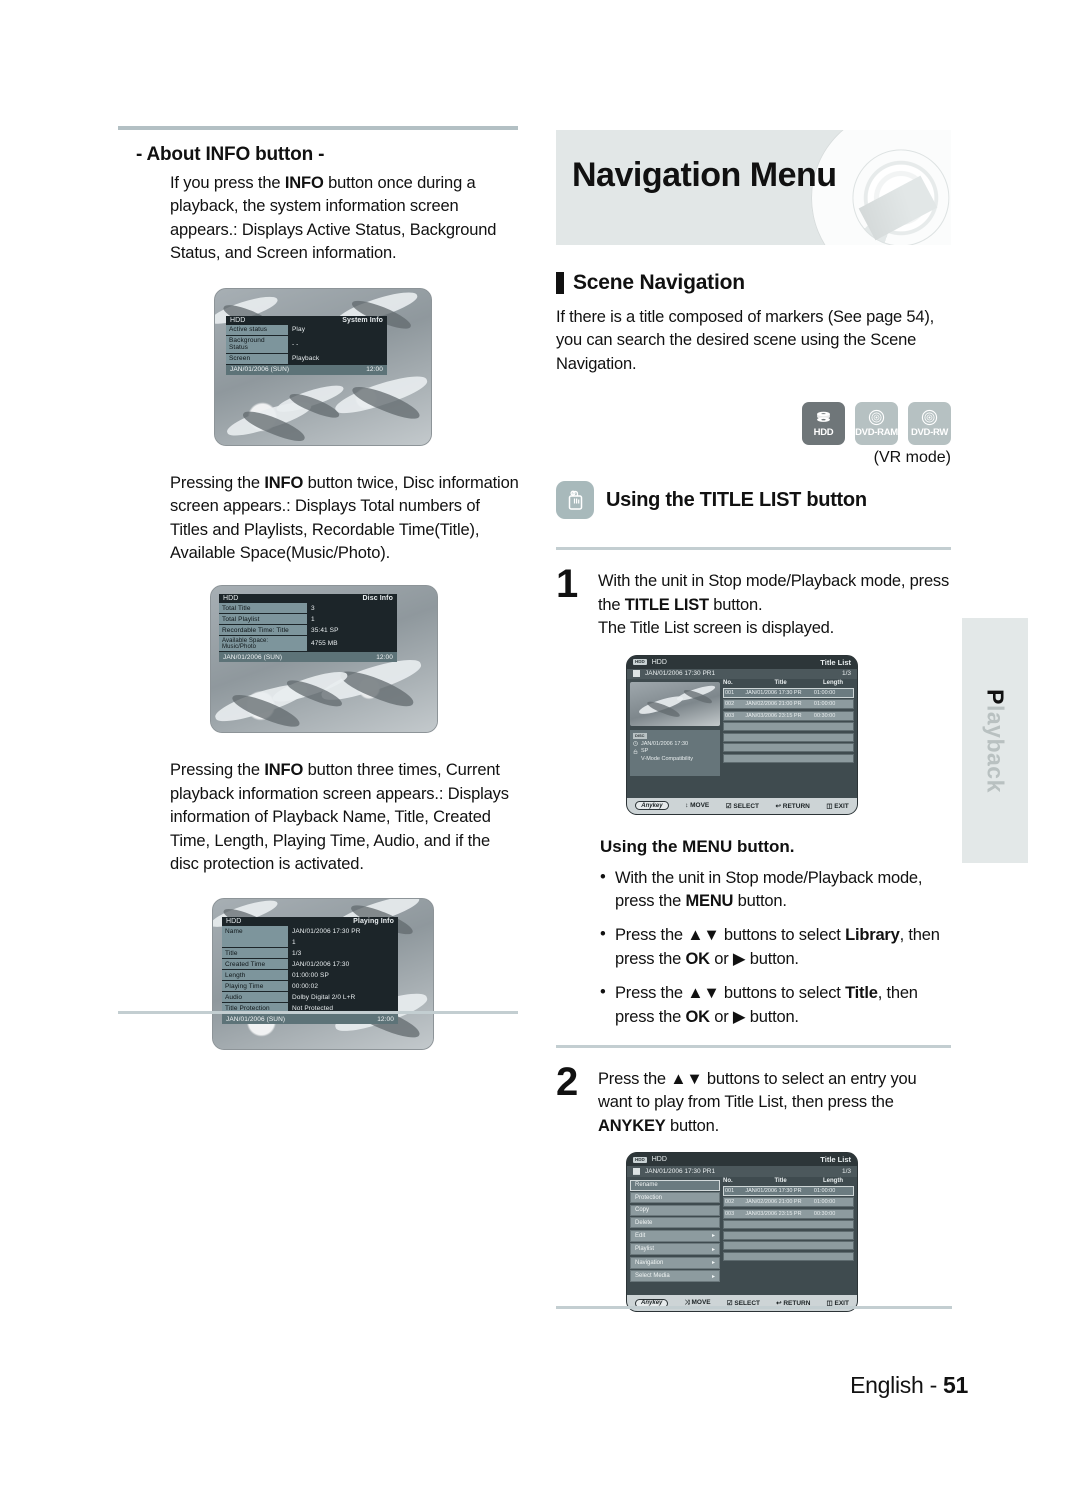 Image resolution: width=1080 pixels, height=1487 pixels. Describe the element at coordinates (742, 806) in the screenshot. I see `tl-footer-select: ☑ SELECT` at that location.